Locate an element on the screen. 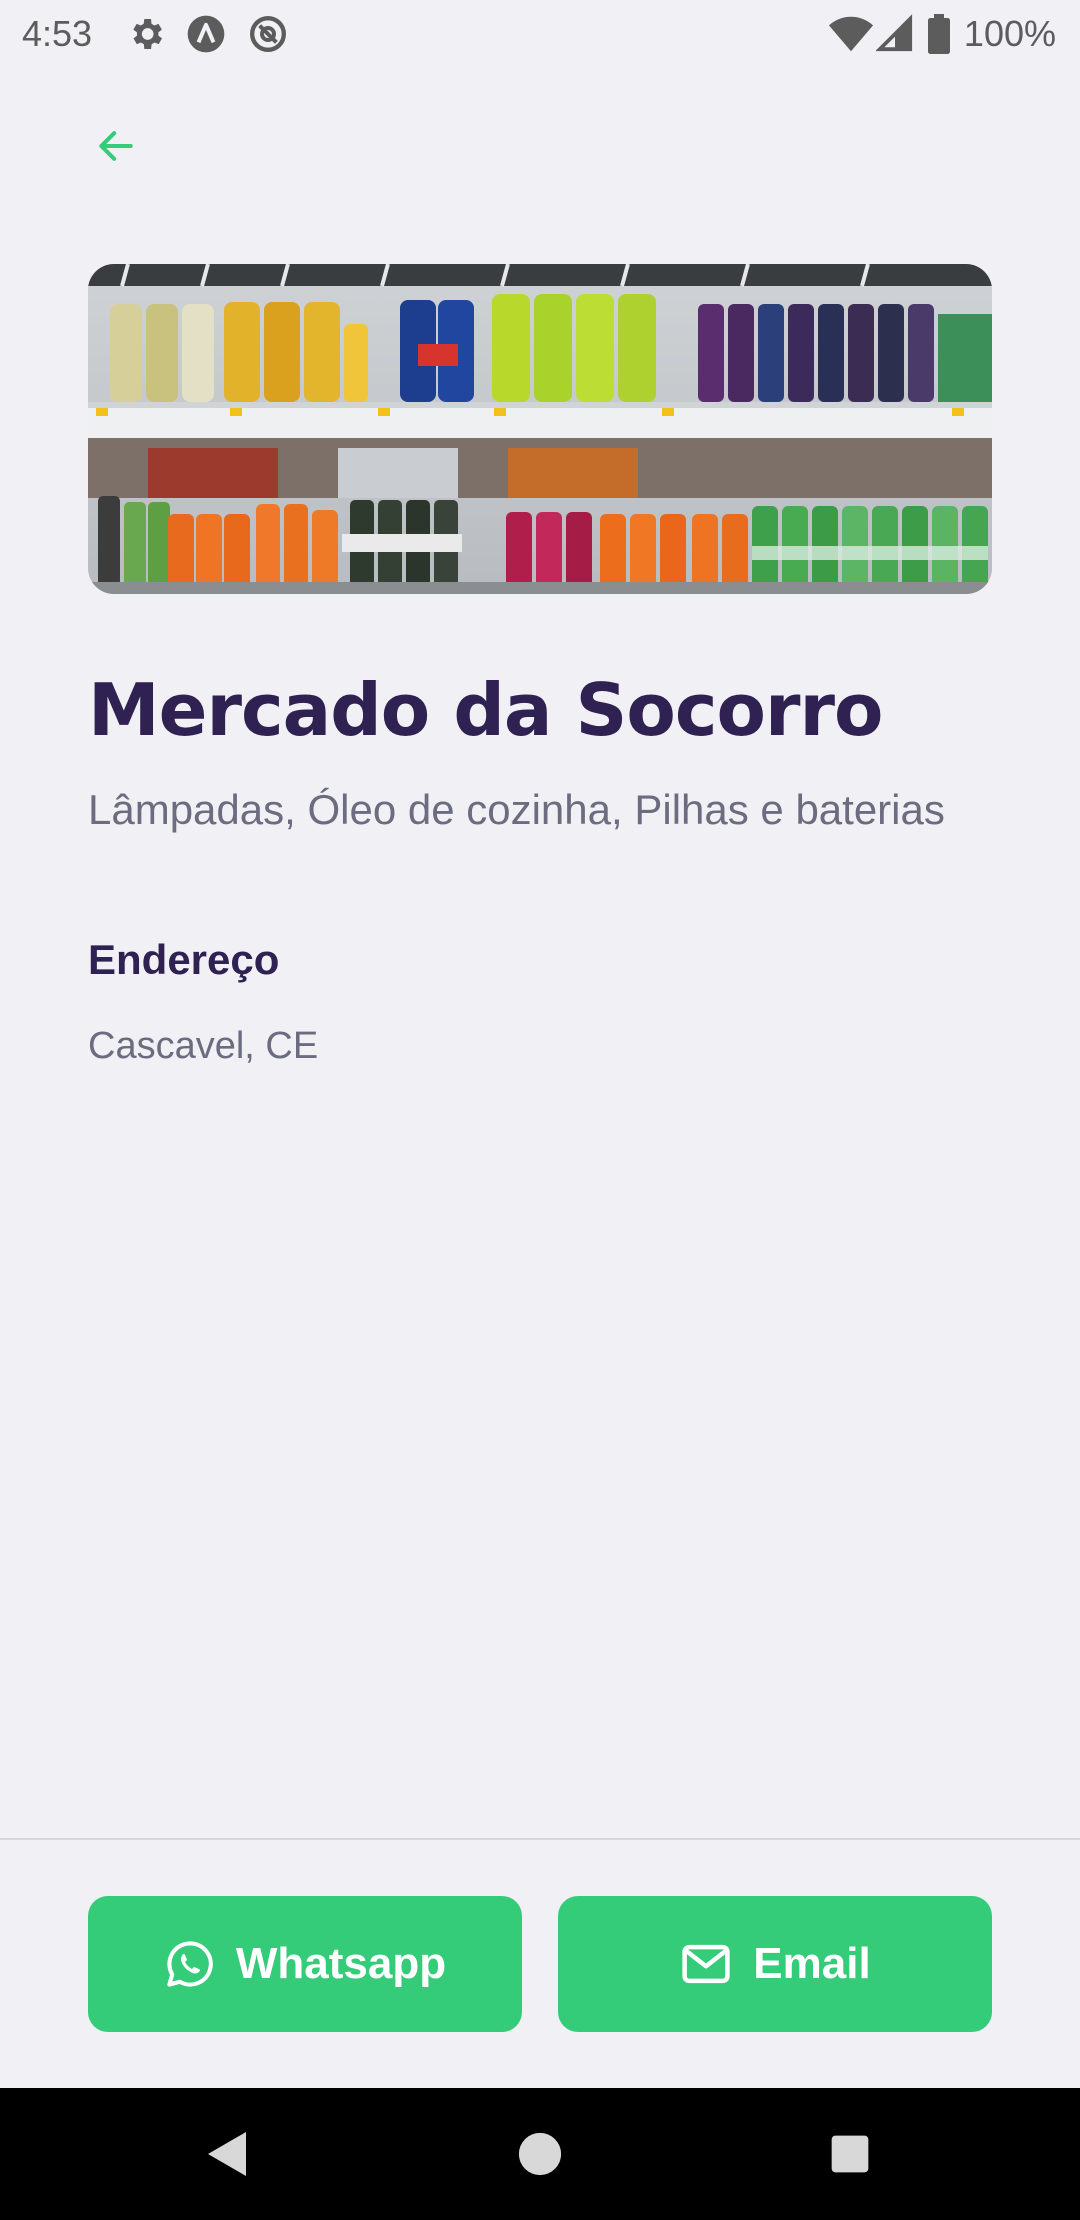  wifi-icon is located at coordinates (851, 34).